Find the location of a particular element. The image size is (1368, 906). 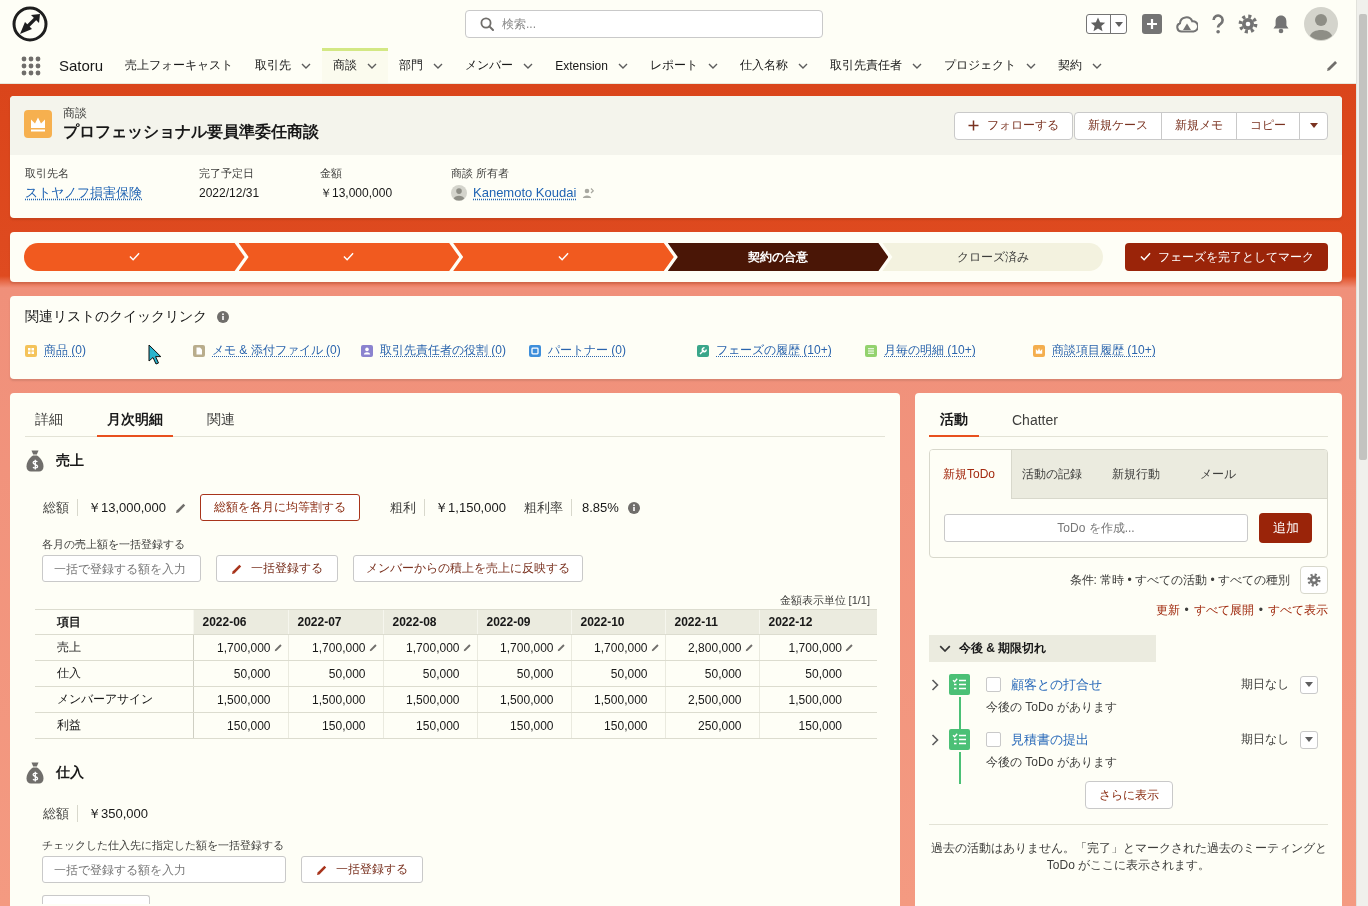

composer-tab: 活動の記録 is located at coordinates (1057, 474).